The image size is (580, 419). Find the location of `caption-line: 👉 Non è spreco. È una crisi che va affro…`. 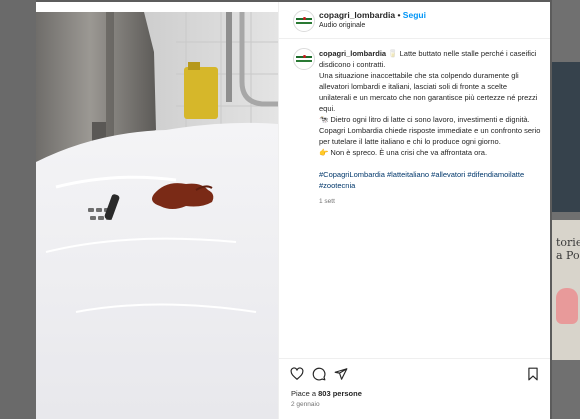

caption-line: 👉 Non è spreco. È una crisi che va affro… is located at coordinates (403, 152).